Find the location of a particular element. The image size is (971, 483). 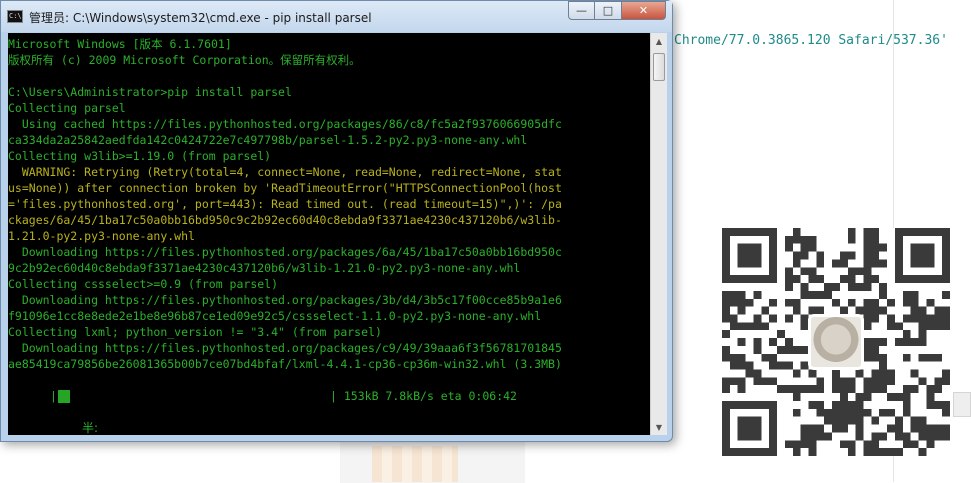

progress-bar-right-edge: | is located at coordinates (333, 396).